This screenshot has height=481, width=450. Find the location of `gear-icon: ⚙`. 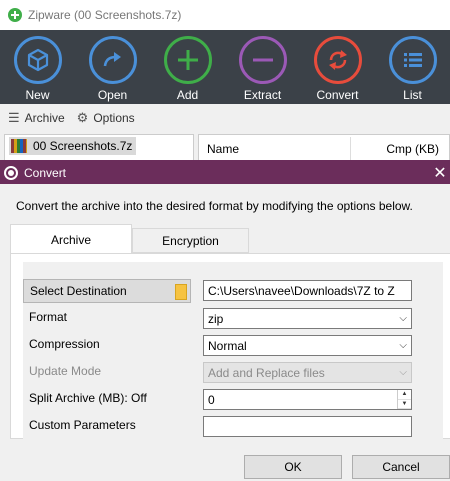

gear-icon: ⚙ is located at coordinates (82, 117).